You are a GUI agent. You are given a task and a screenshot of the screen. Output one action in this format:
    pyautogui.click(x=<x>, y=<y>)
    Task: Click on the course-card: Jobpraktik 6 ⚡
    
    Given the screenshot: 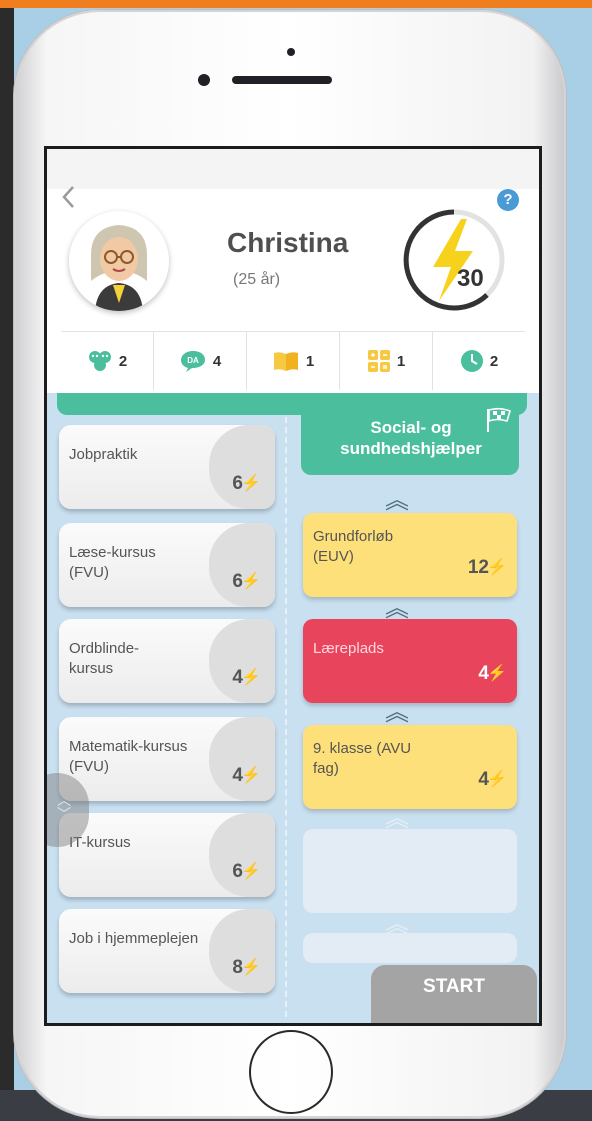 What is the action you would take?
    pyautogui.click(x=167, y=467)
    